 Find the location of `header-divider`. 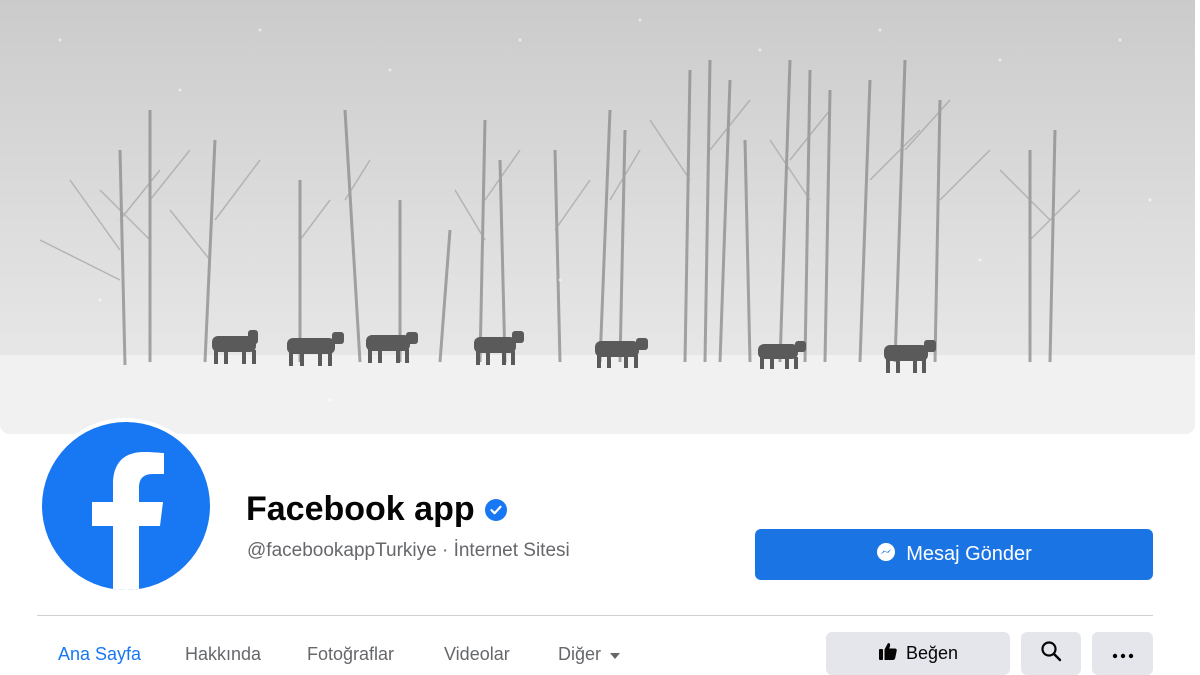

header-divider is located at coordinates (595, 615).